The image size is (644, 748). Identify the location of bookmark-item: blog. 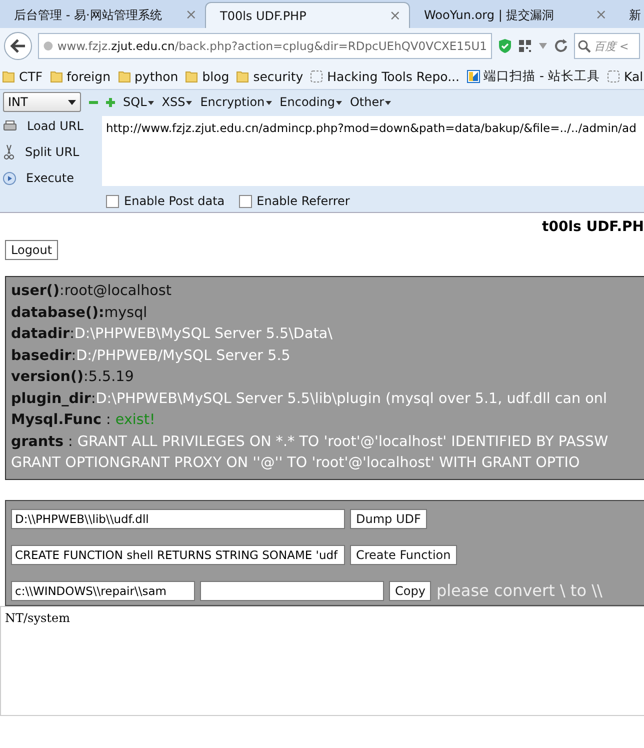
(207, 76).